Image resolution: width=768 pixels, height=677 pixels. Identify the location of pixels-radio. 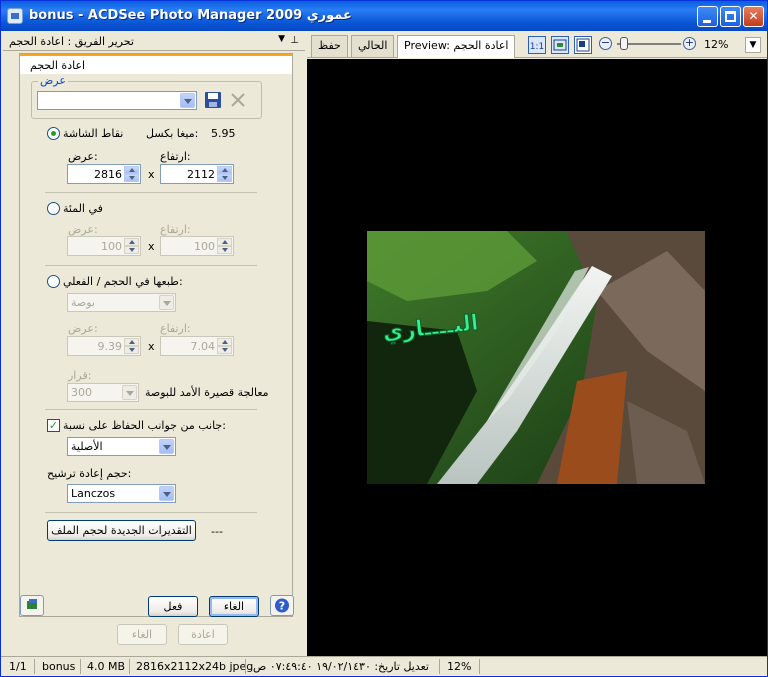
(53, 133).